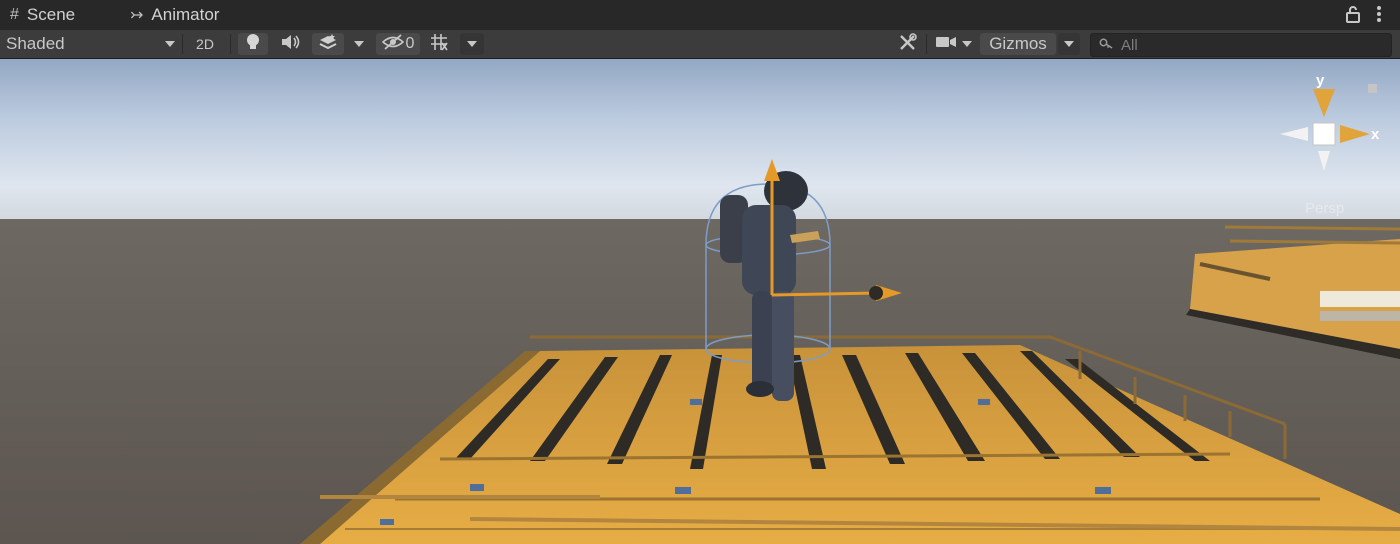 The height and width of the screenshot is (544, 1400). I want to click on lightbulb-icon, so click(253, 44).